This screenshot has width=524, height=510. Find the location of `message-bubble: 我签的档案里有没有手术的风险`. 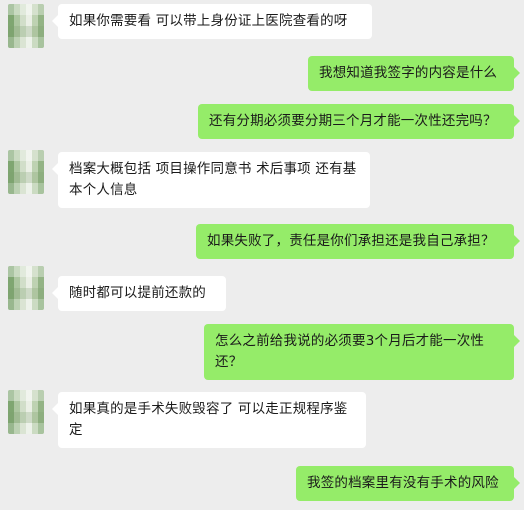

message-bubble: 我签的档案里有没有手术的风险 is located at coordinates (408, 483).